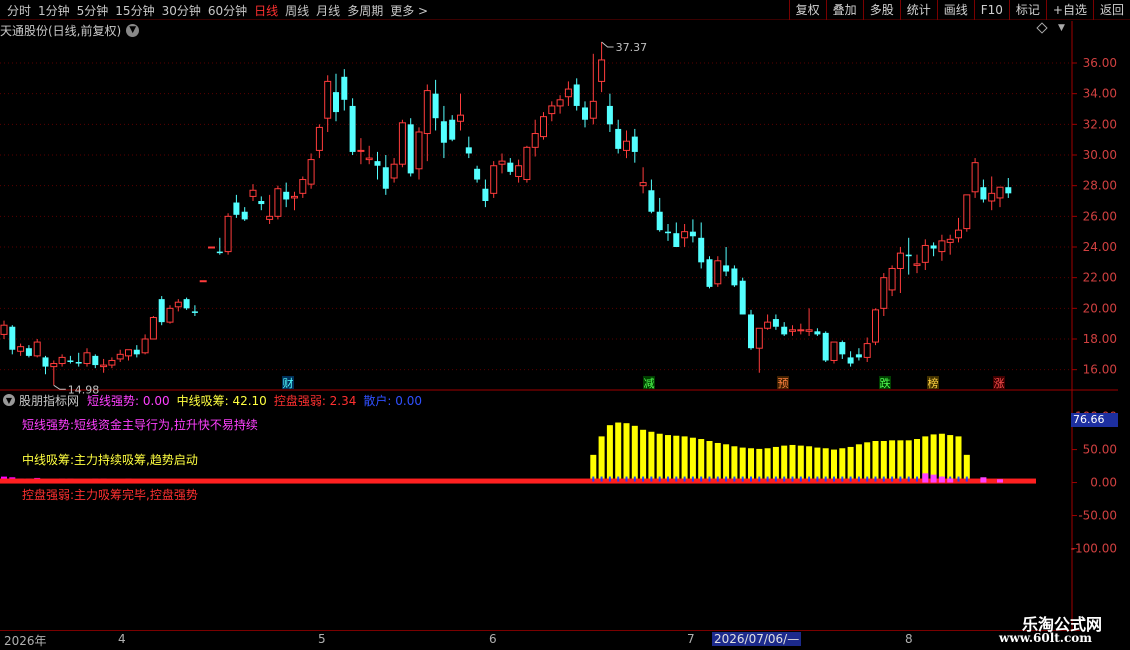 This screenshot has width=1130, height=650. I want to click on date-label: 8, so click(909, 639).